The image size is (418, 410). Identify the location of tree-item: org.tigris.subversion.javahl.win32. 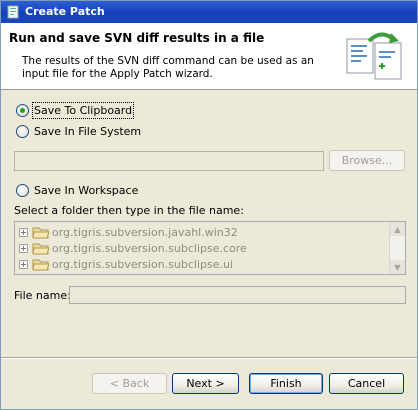
(128, 232).